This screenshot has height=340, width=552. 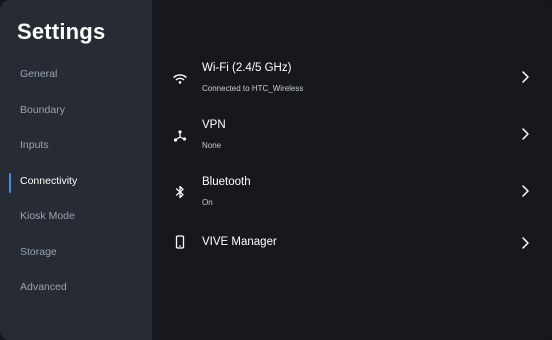 I want to click on sidebar-item-label: Inputs, so click(x=34, y=145).